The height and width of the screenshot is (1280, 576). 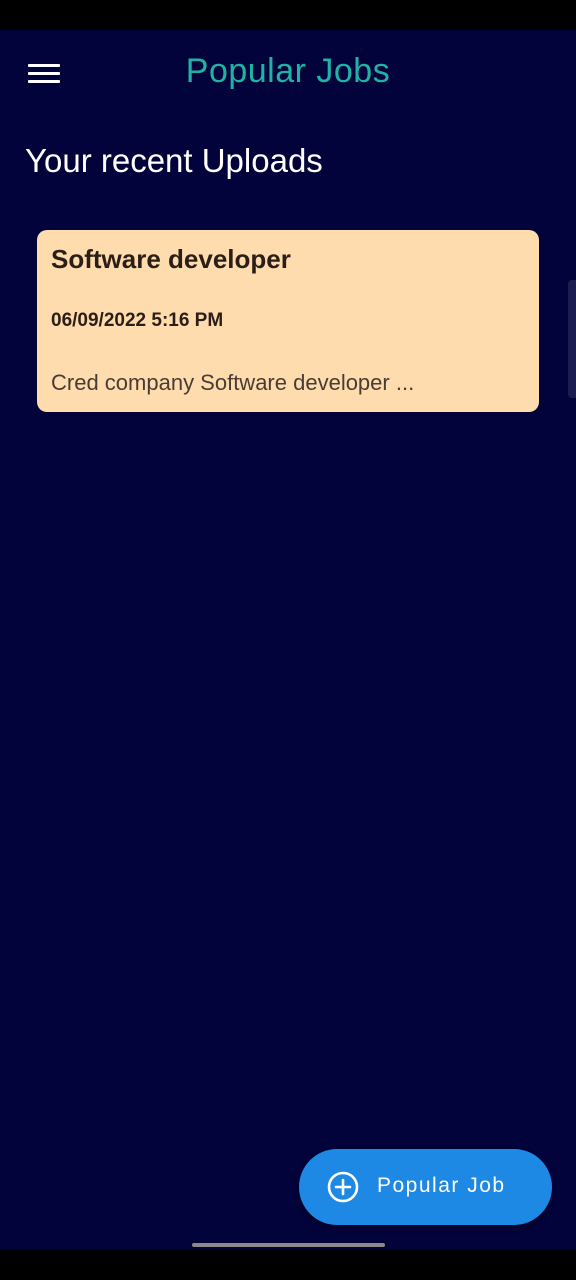 What do you see at coordinates (288, 1245) in the screenshot?
I see `home-indicator` at bounding box center [288, 1245].